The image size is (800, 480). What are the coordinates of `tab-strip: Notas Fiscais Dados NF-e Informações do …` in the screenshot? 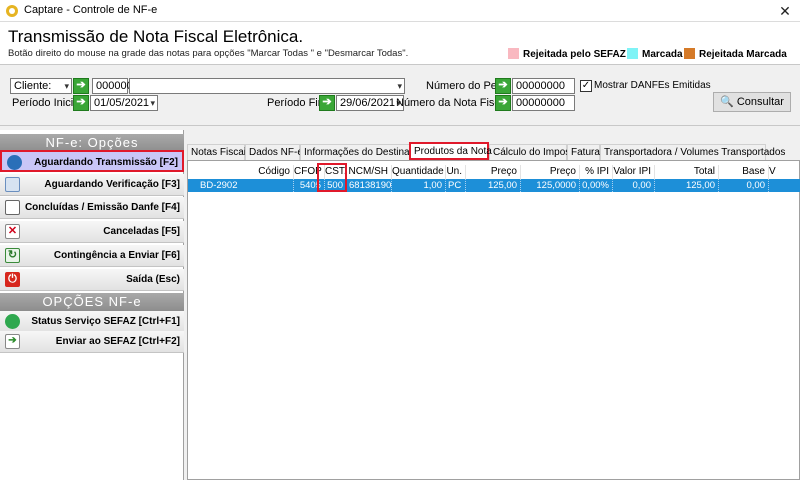 It's located at (493, 151).